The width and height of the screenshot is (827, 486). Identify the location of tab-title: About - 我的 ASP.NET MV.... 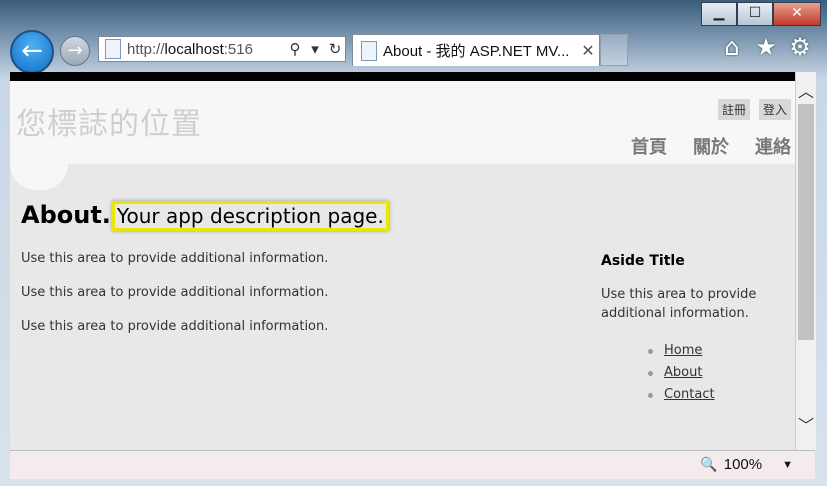
(476, 51).